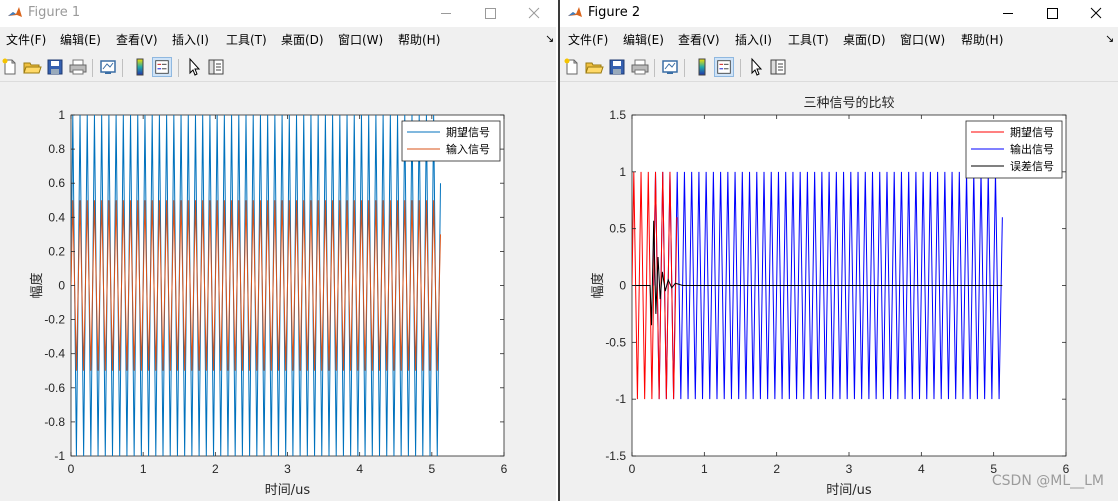  Describe the element at coordinates (431, 469) in the screenshot. I see `x-tick-label: 5` at that location.